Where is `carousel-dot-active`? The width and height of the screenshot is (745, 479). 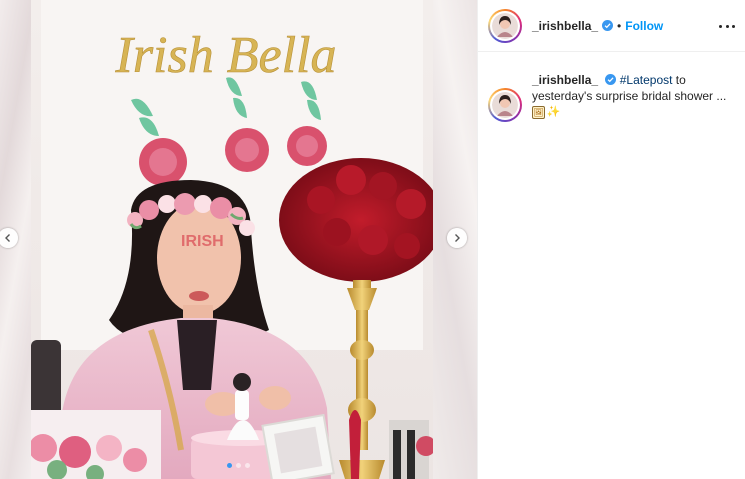
carousel-dot-active is located at coordinates (229, 465).